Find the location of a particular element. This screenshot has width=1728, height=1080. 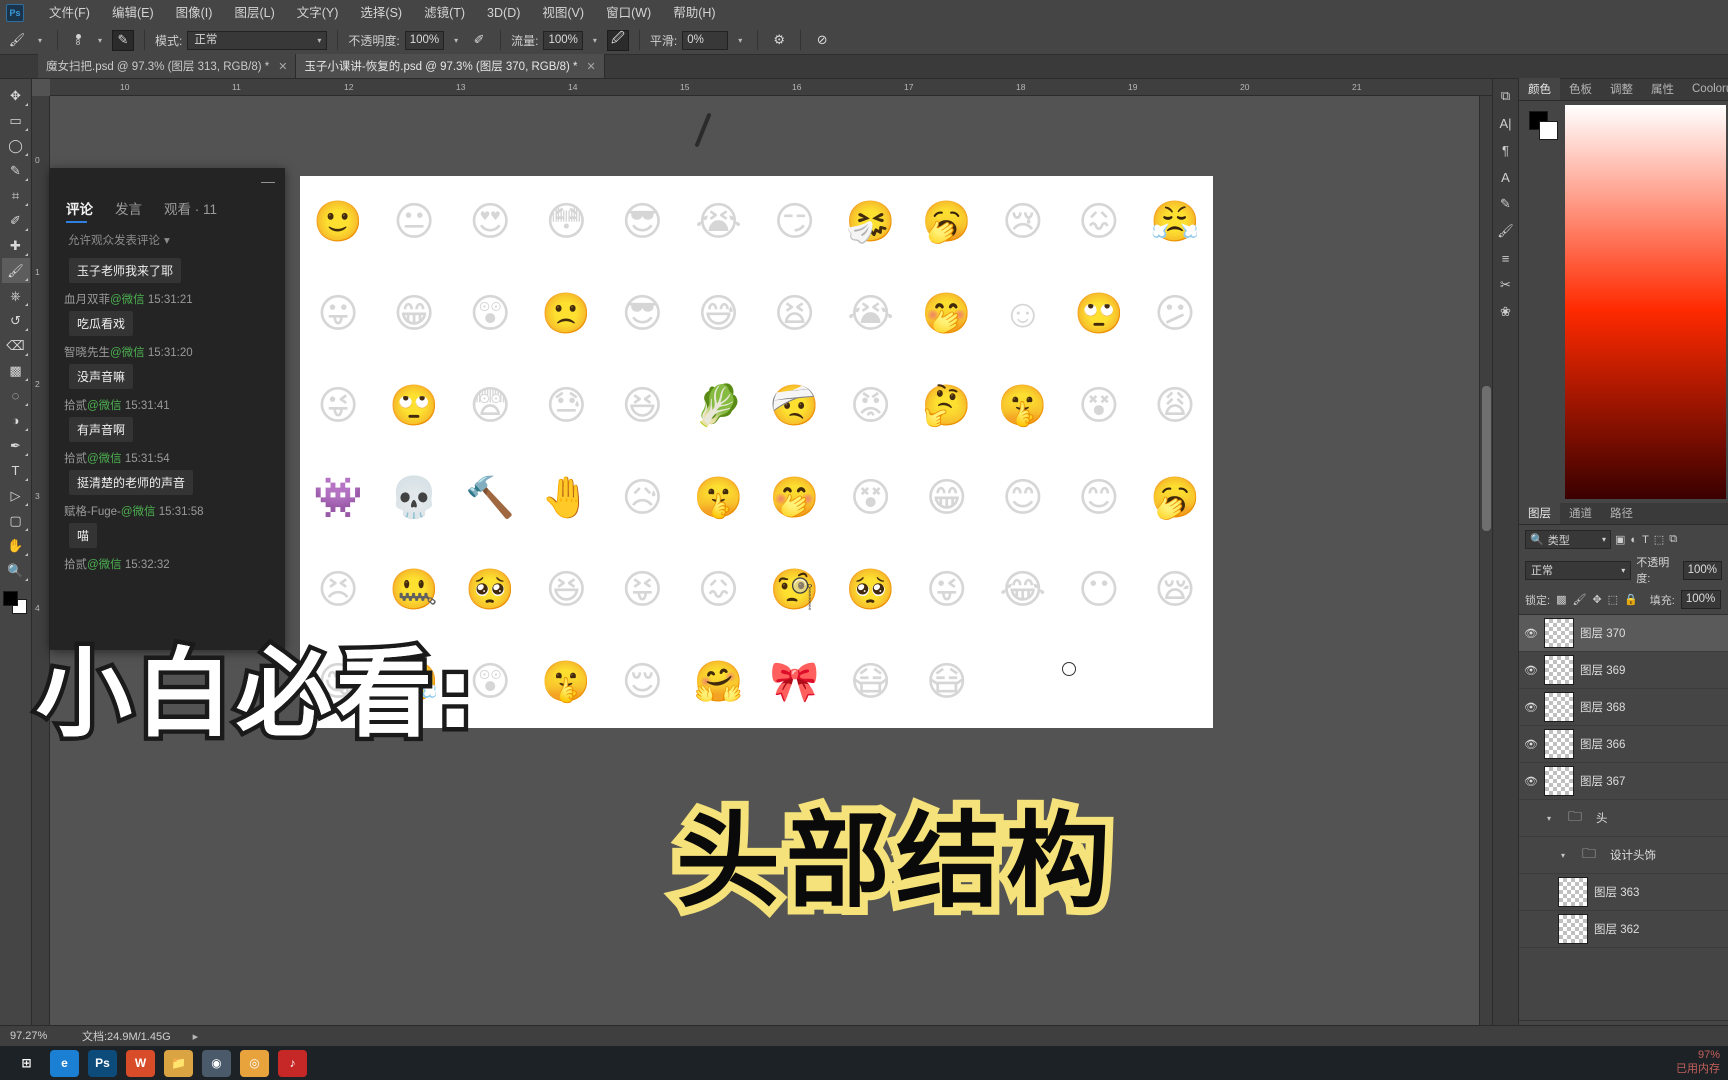

layer-row: 👁 图层 366 is located at coordinates (1623, 744).